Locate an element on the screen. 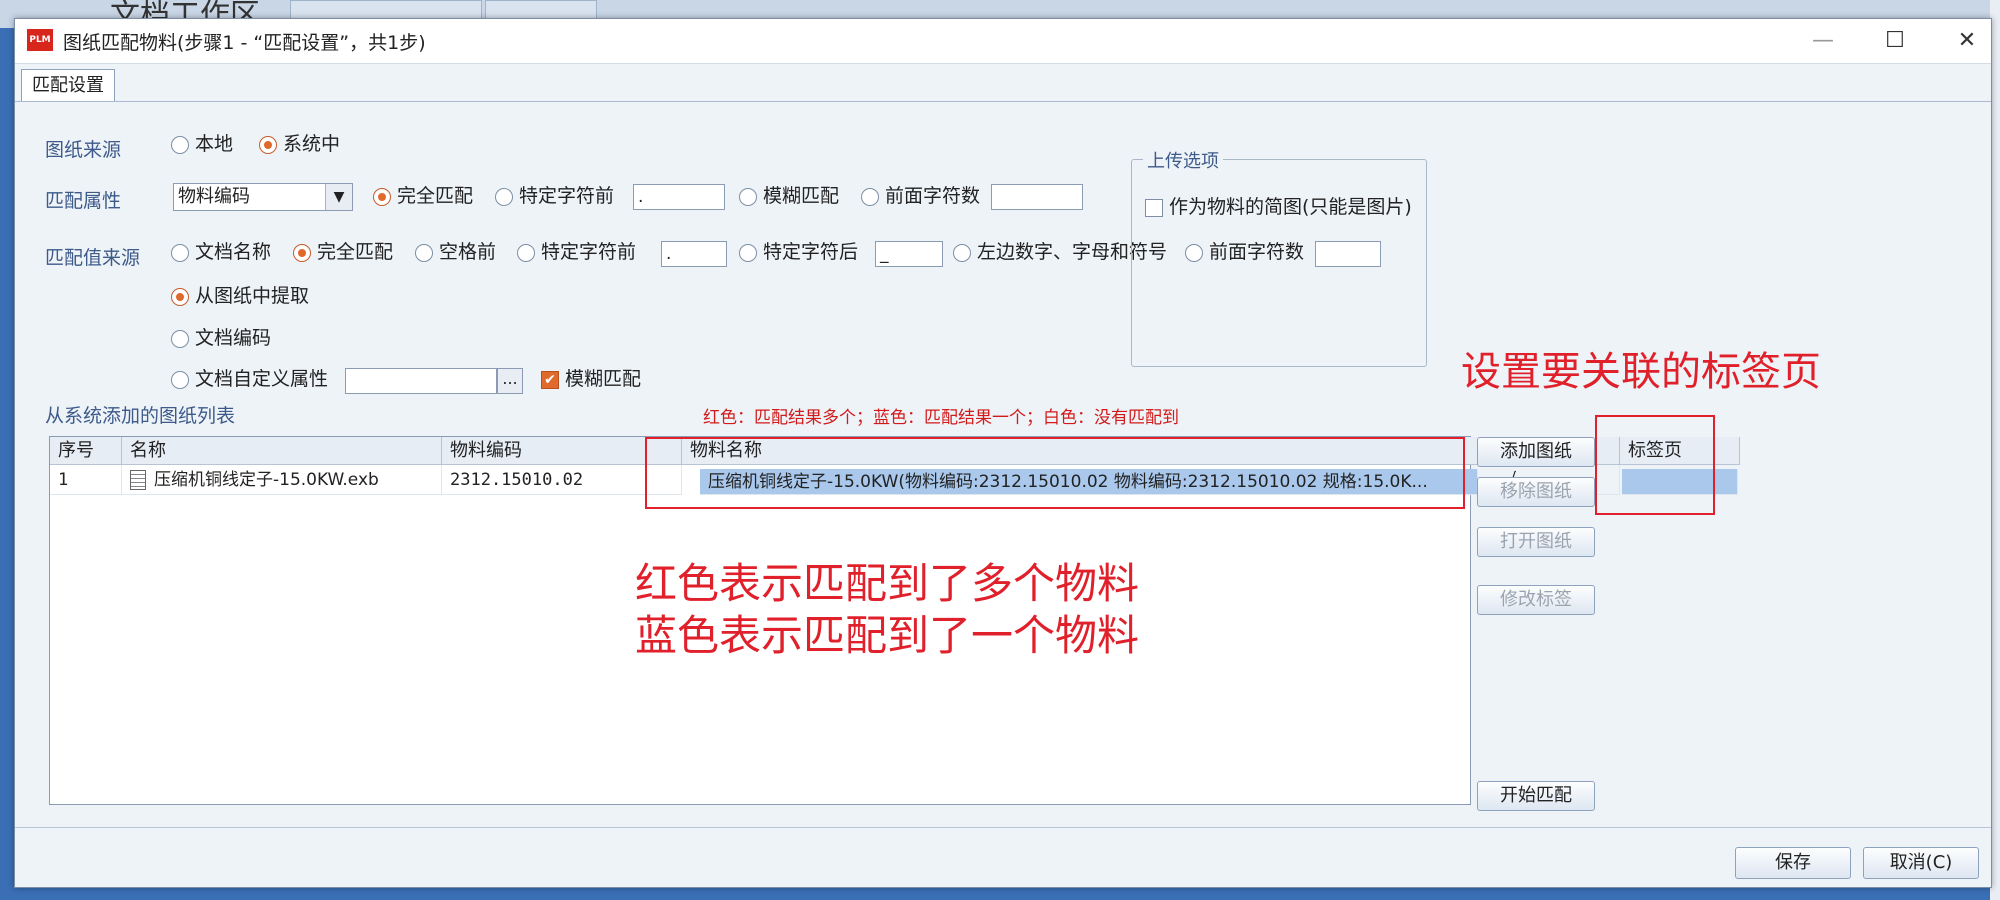 The width and height of the screenshot is (2000, 900). tab-bar: 匹配设置 is located at coordinates (1003, 83).